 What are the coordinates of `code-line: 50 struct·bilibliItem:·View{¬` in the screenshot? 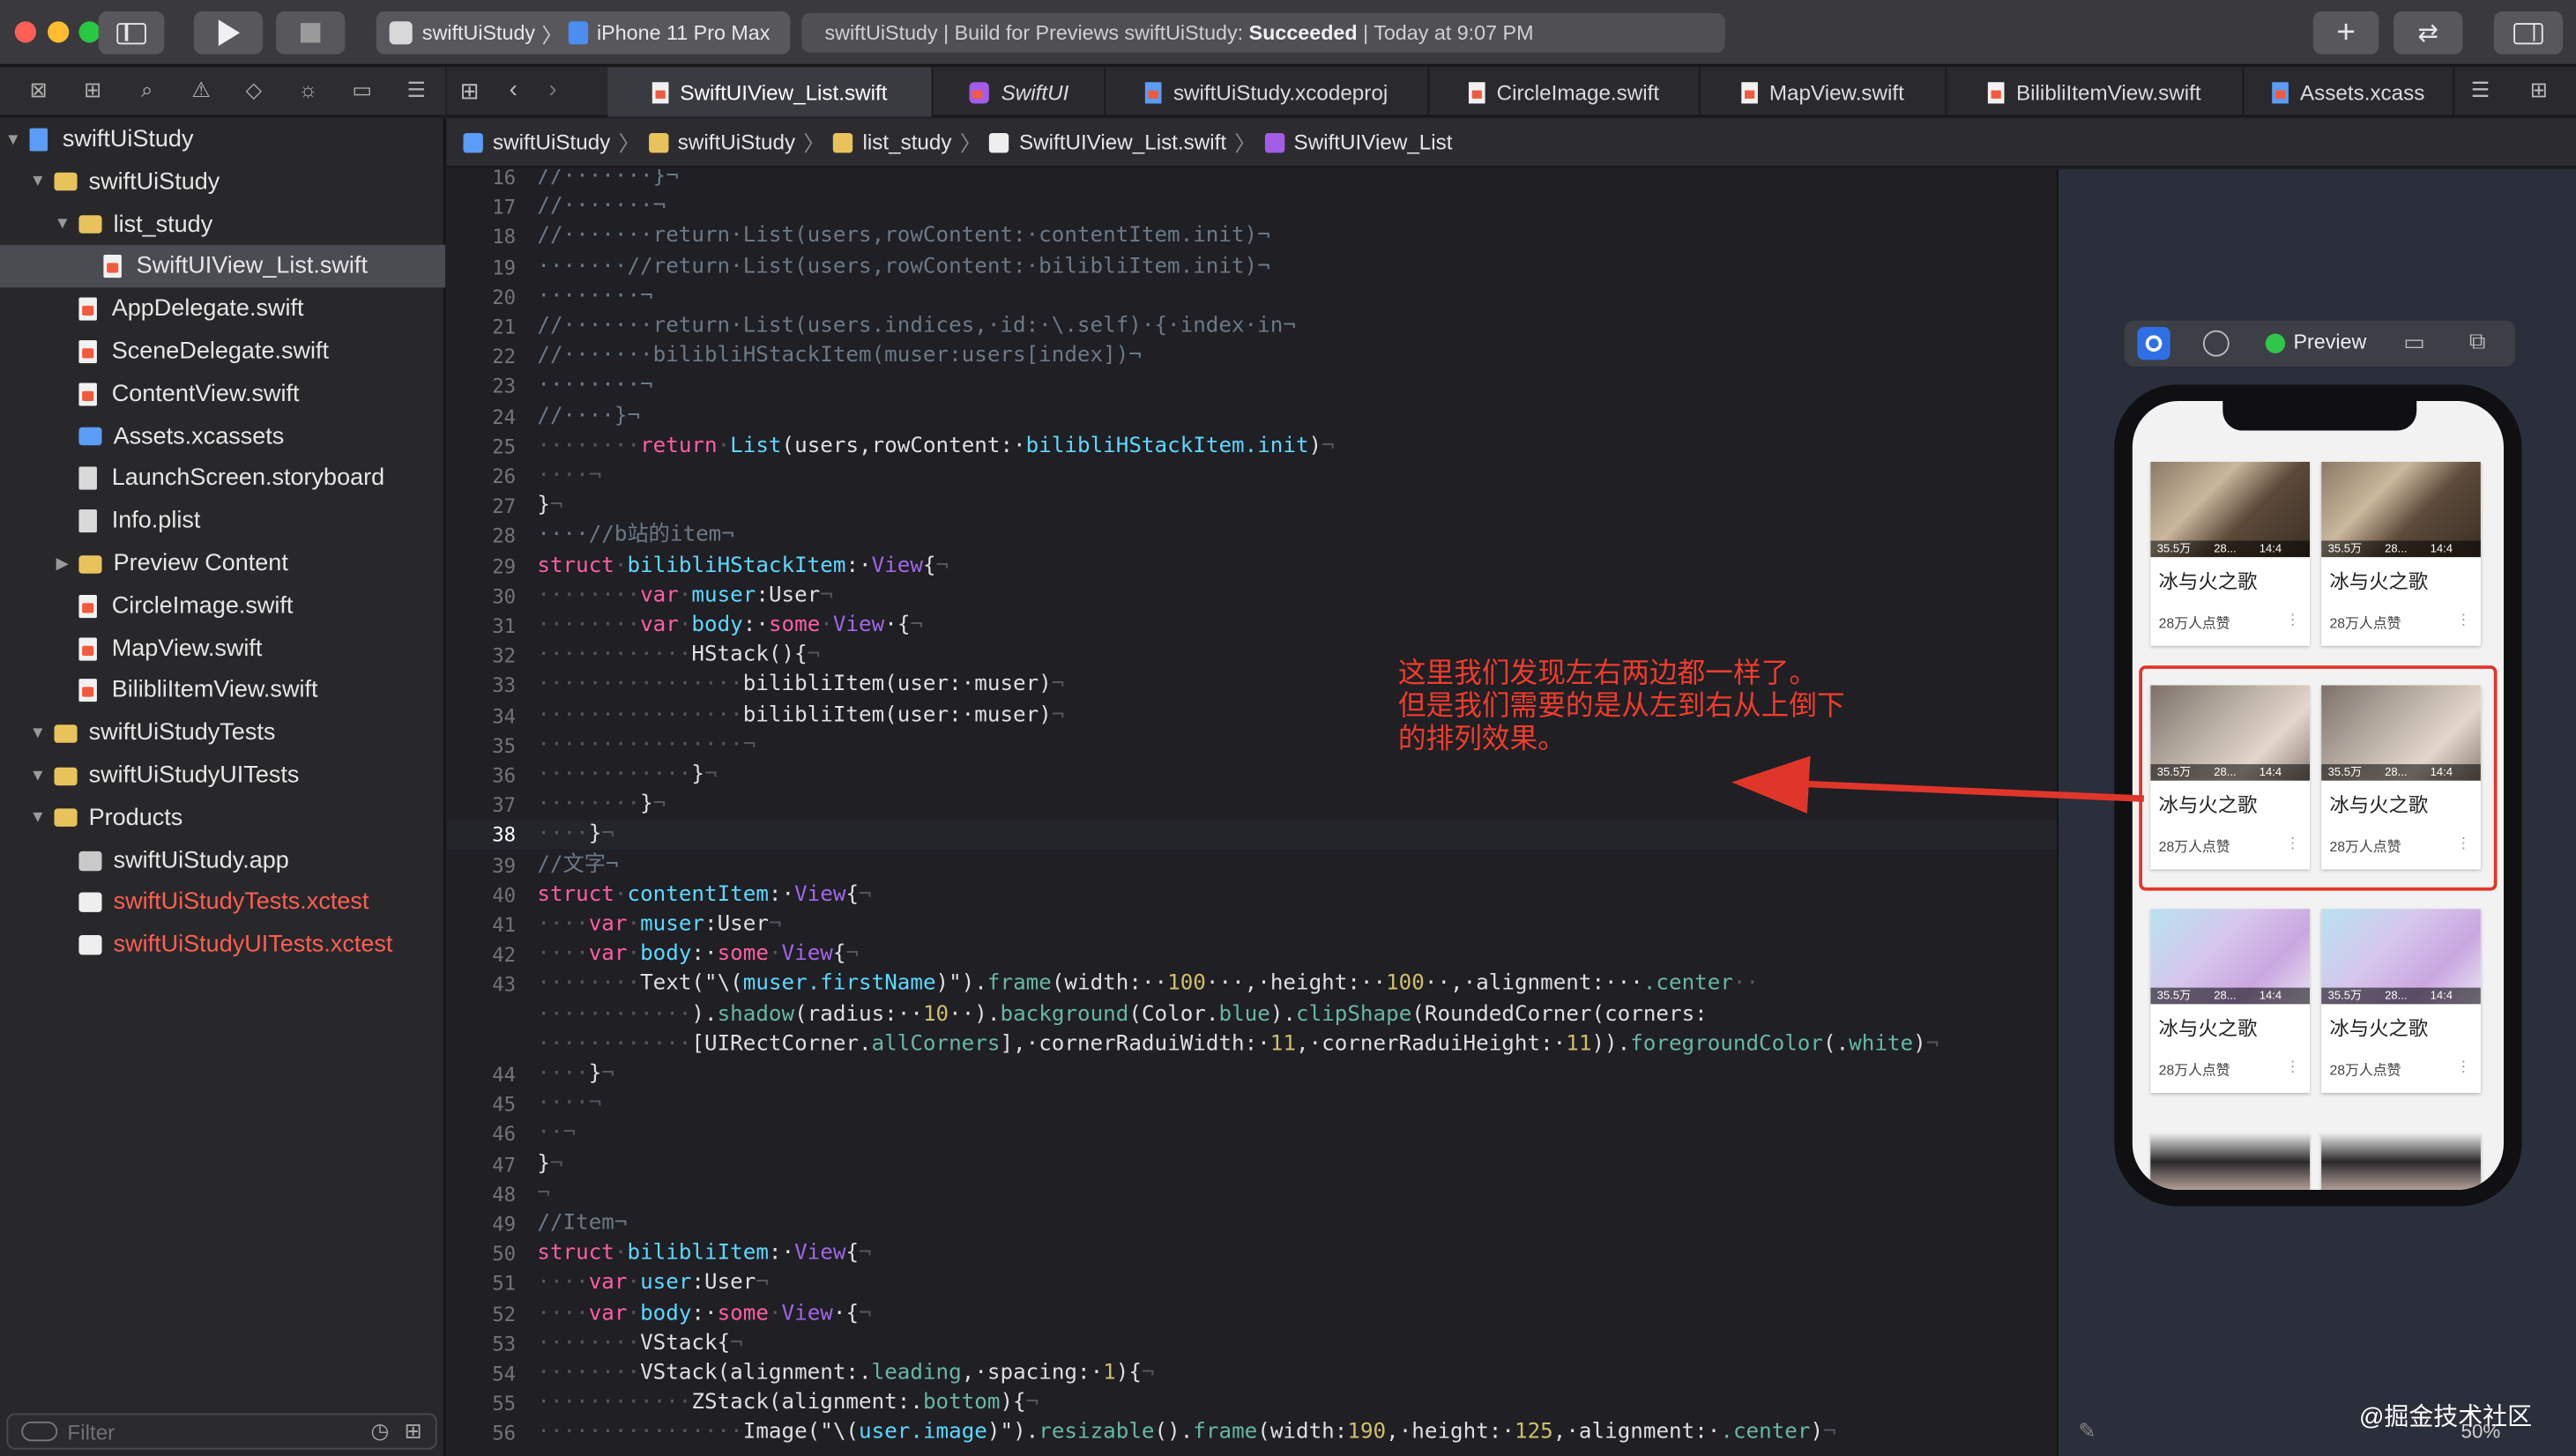 It's located at (1252, 1254).